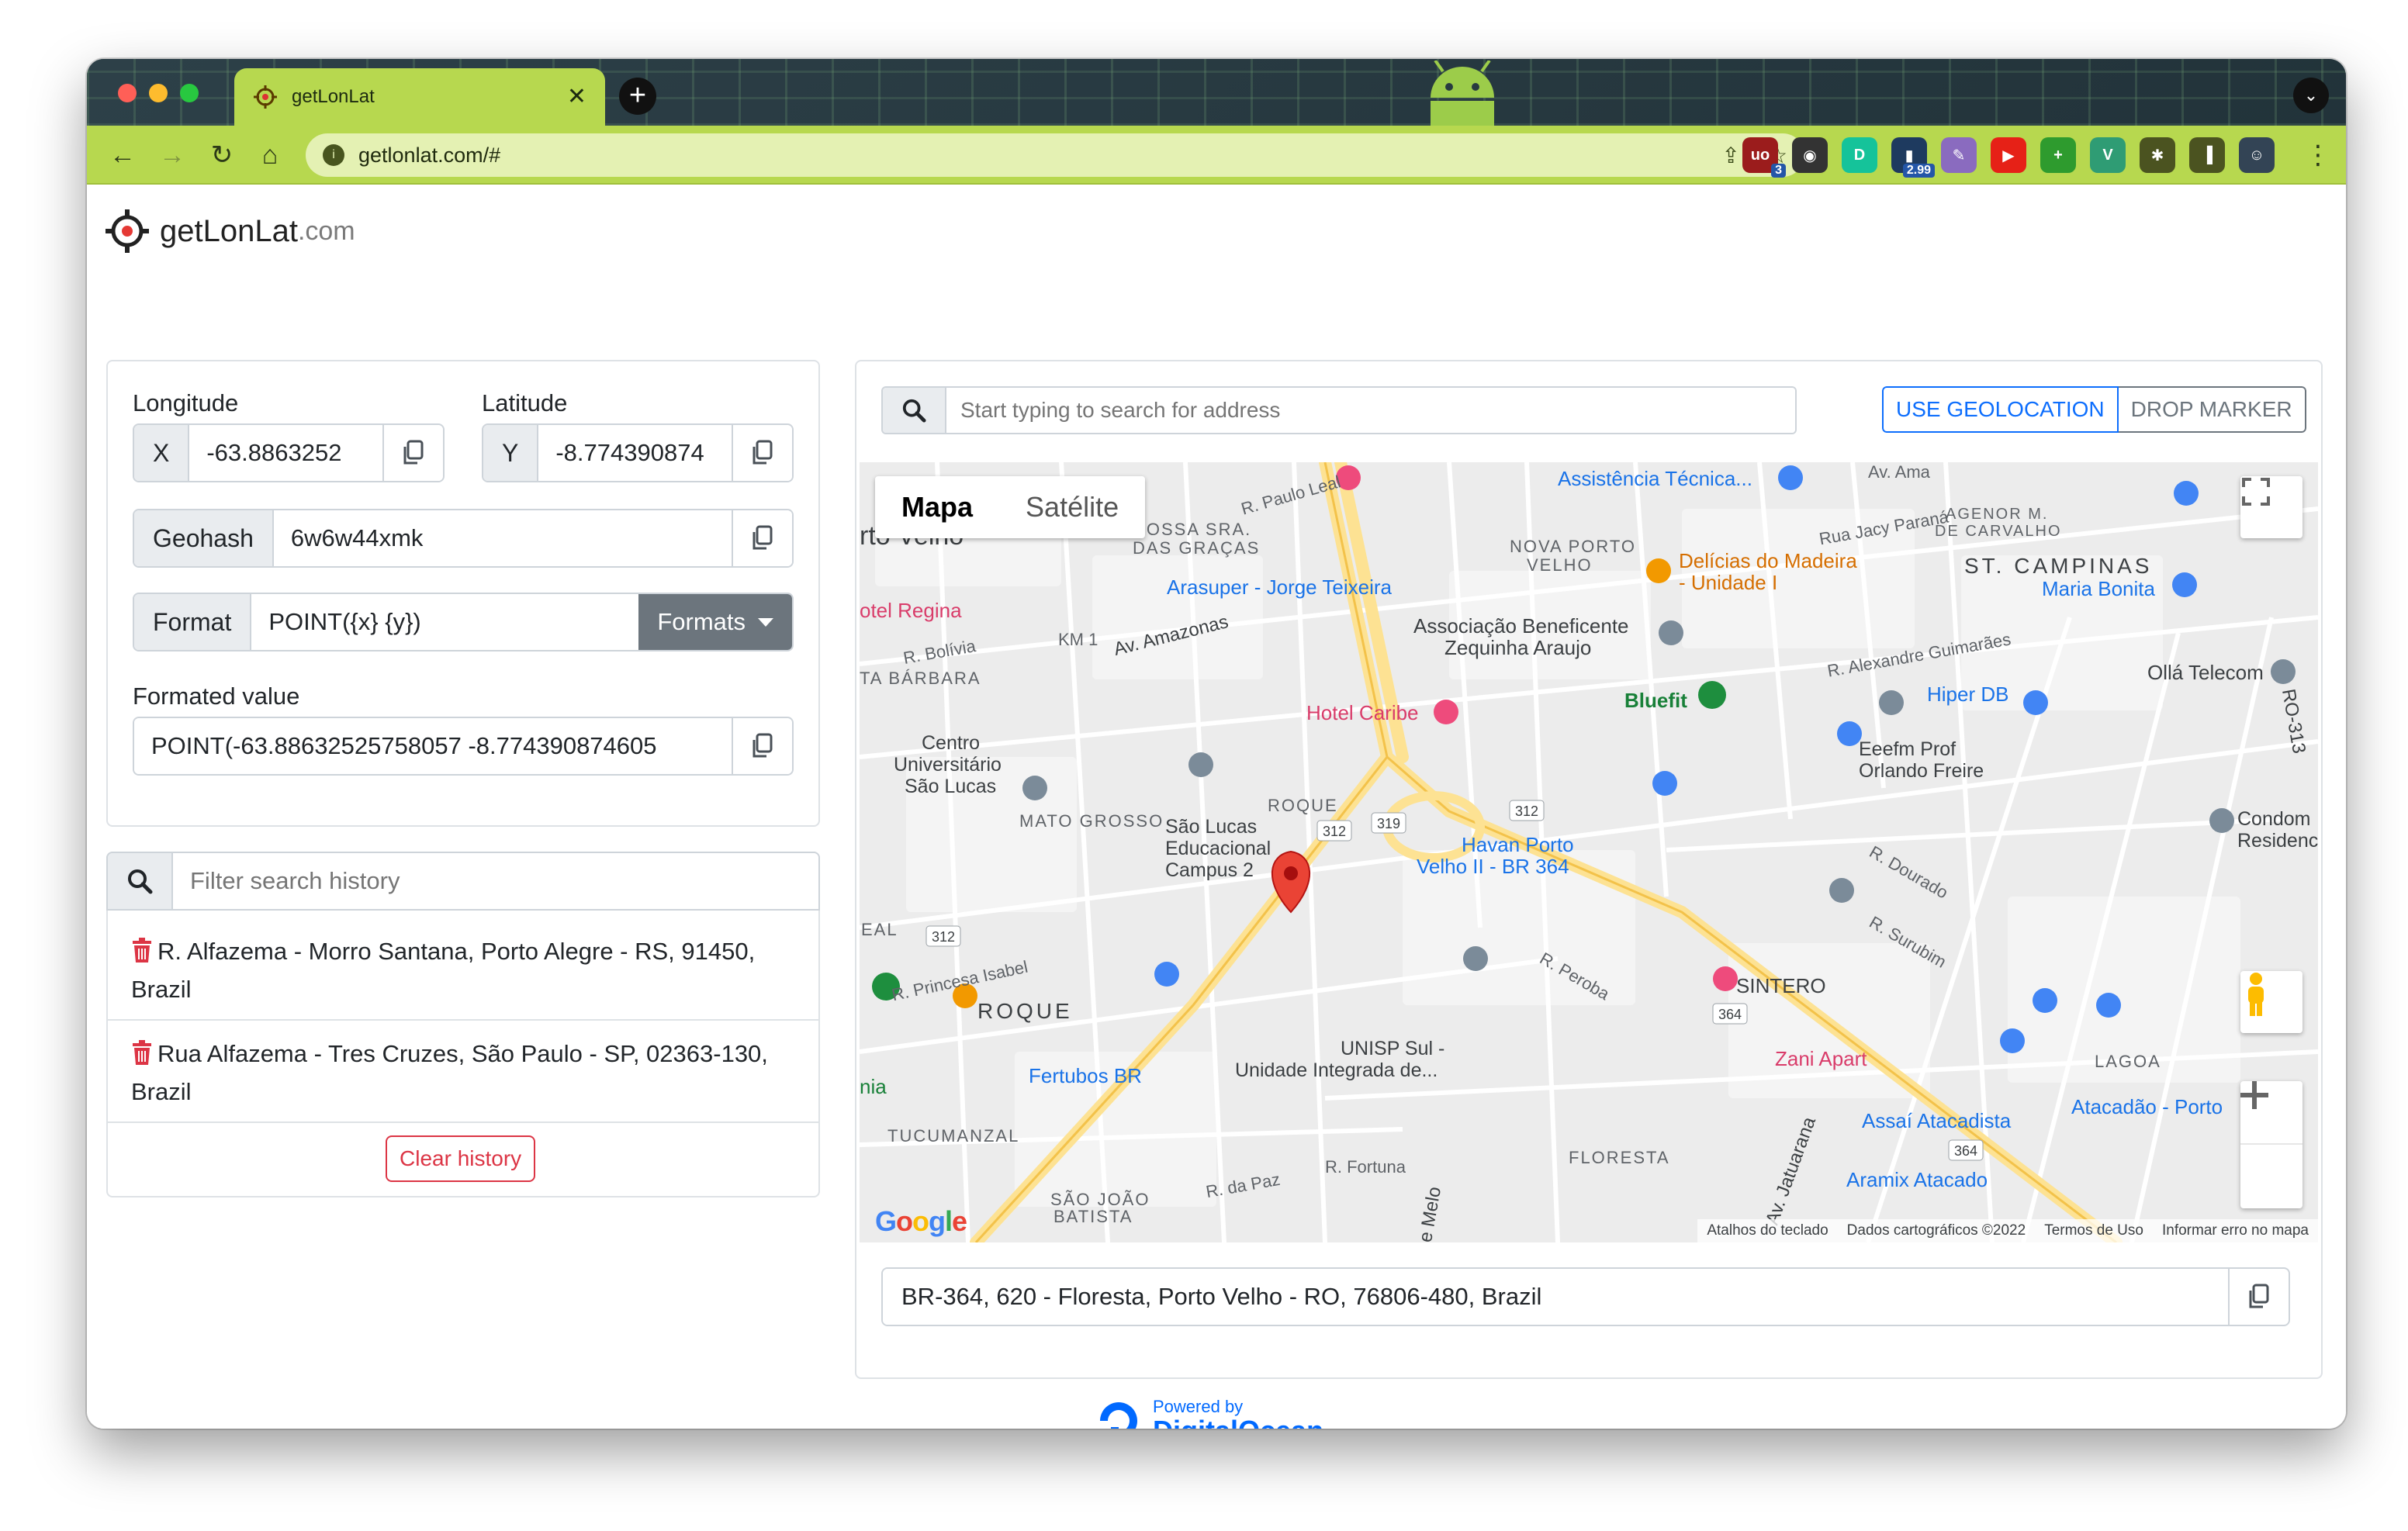  What do you see at coordinates (1521, 626) in the screenshot?
I see `map-label-poi: Associação Beneficente` at bounding box center [1521, 626].